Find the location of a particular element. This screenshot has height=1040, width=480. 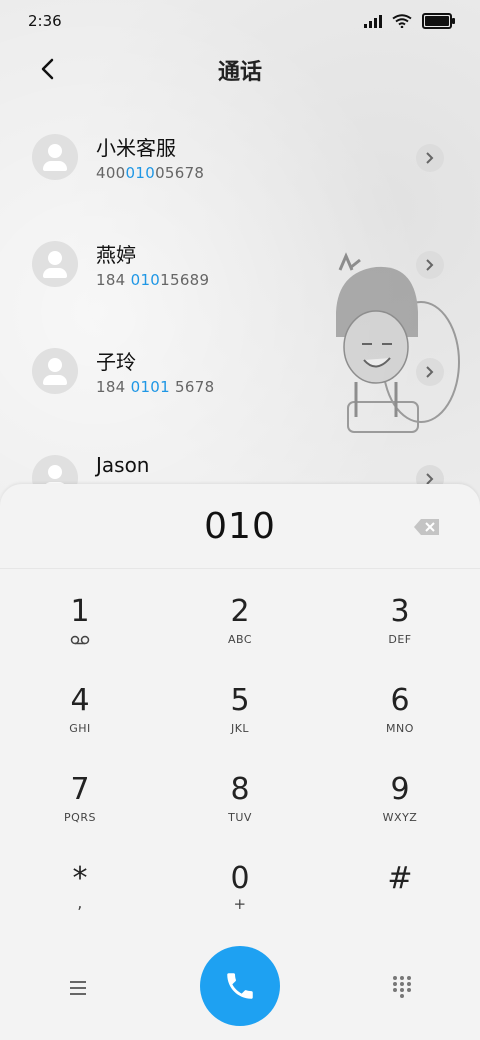

contact-number: 184 01015689 is located at coordinates (153, 280).